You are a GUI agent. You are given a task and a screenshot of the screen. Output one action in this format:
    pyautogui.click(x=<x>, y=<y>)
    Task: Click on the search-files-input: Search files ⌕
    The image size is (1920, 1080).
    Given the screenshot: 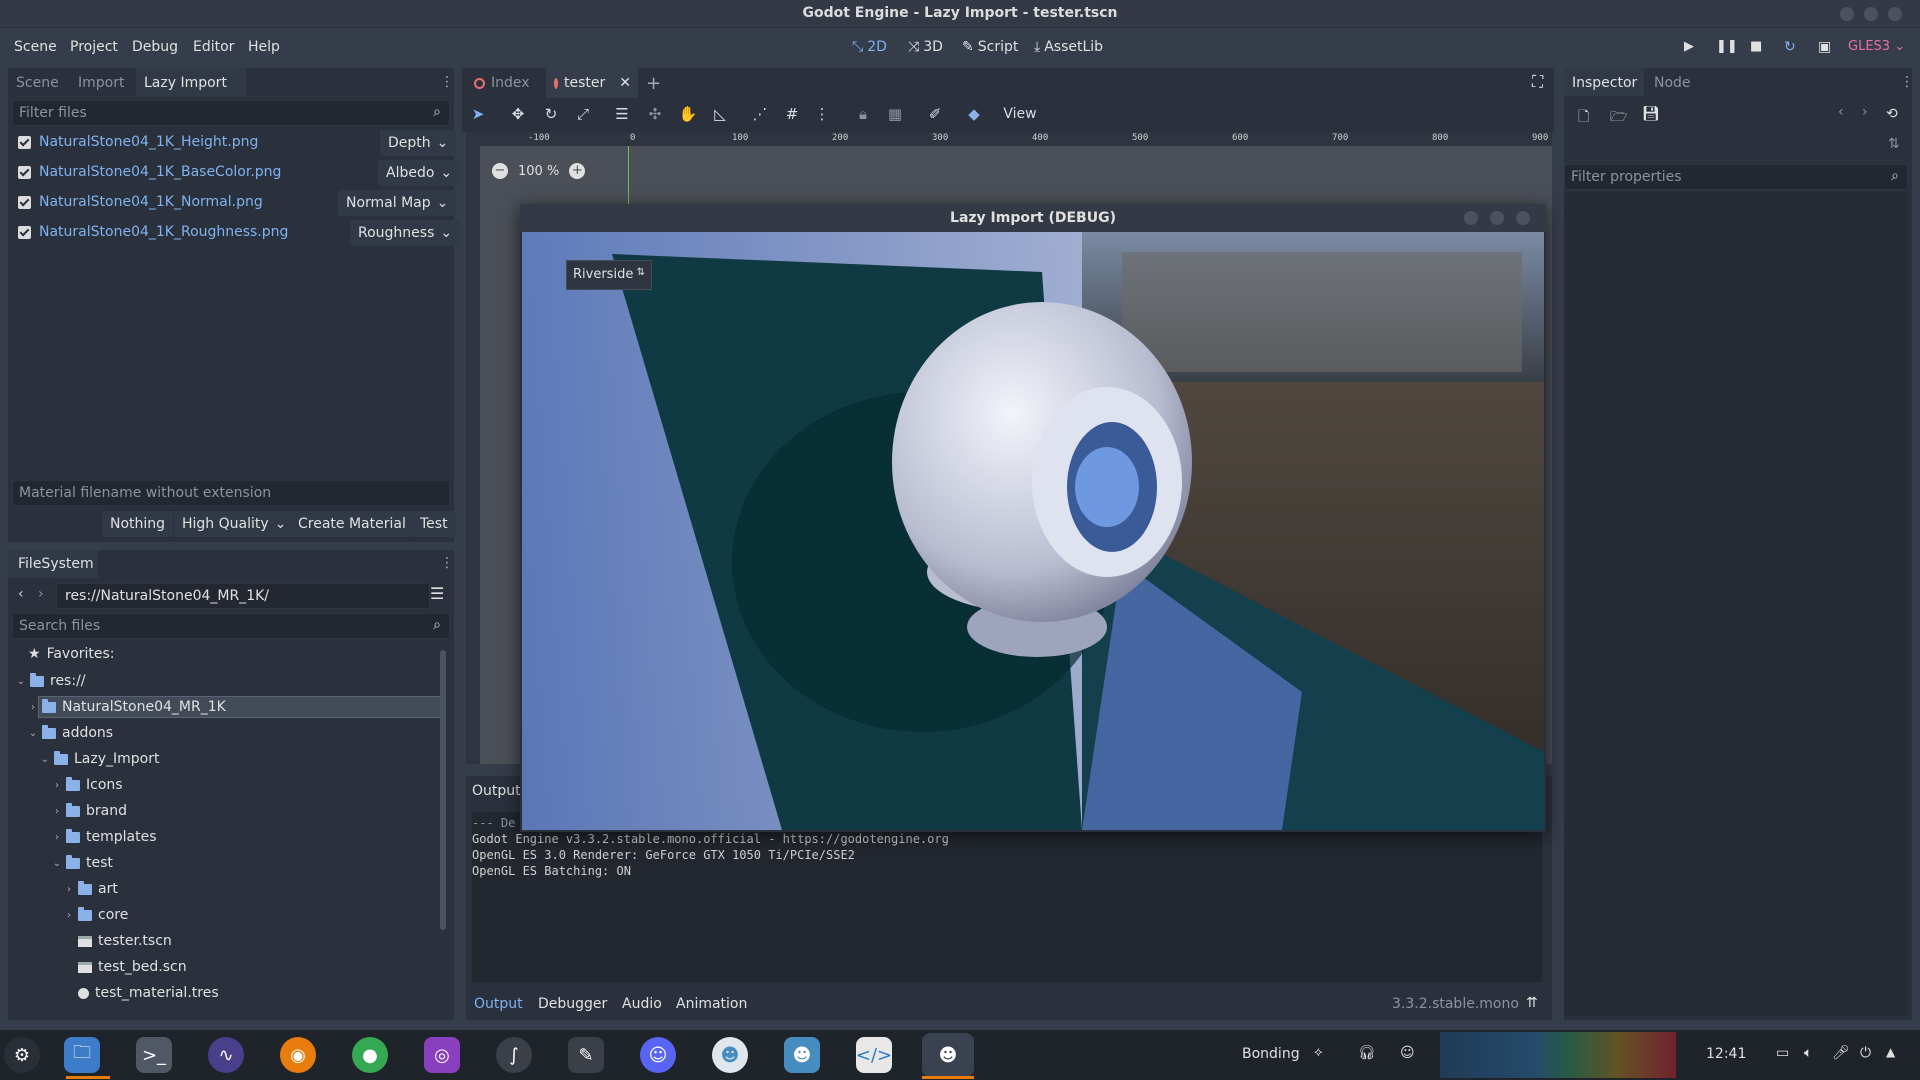 What is the action you would take?
    pyautogui.click(x=231, y=626)
    